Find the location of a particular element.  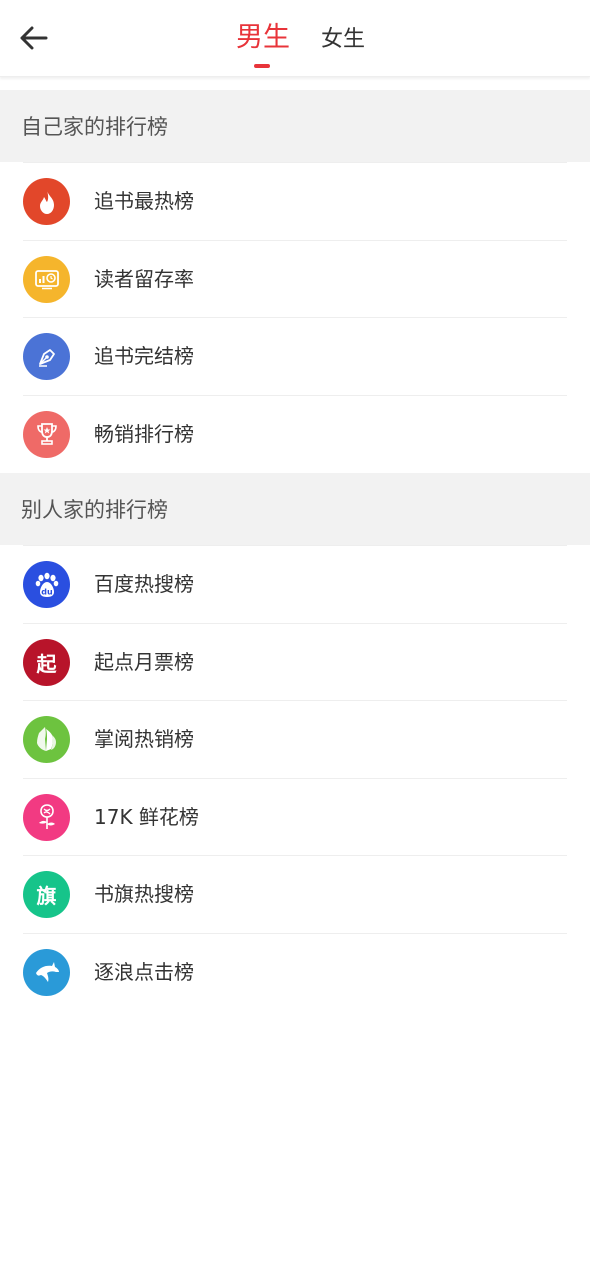

qidian-icon: 起 is located at coordinates (46, 662).